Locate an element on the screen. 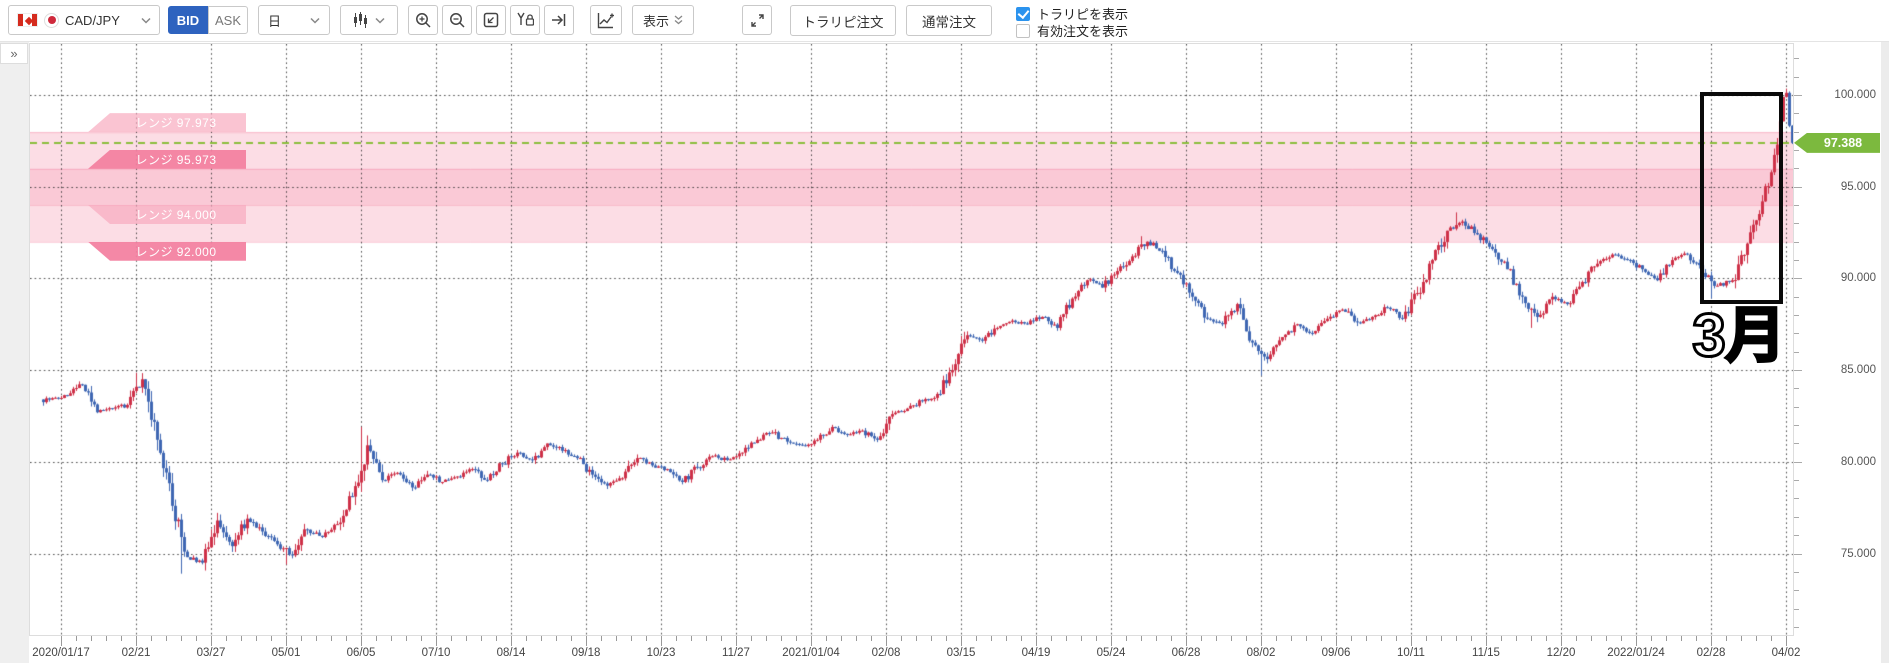  date-axis-label: 11/27 is located at coordinates (736, 653).